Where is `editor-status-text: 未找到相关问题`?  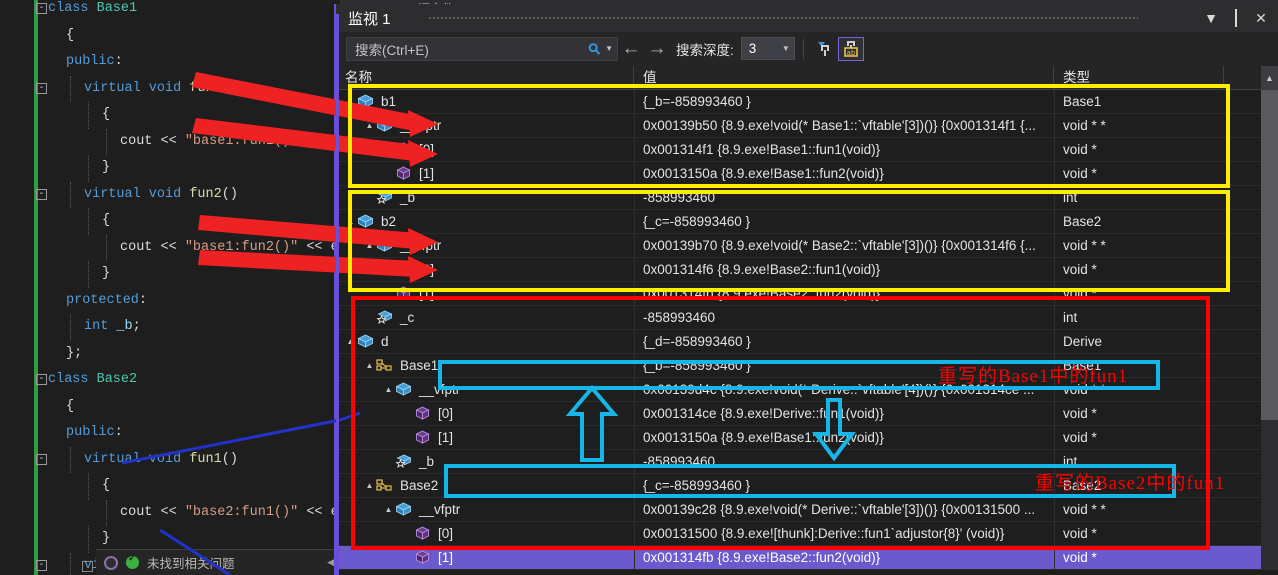
editor-status-text: 未找到相关问题 is located at coordinates (191, 564).